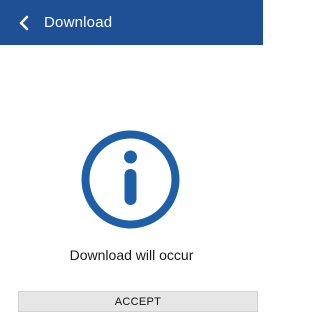  I want to click on chevron-left-icon, so click(24, 23).